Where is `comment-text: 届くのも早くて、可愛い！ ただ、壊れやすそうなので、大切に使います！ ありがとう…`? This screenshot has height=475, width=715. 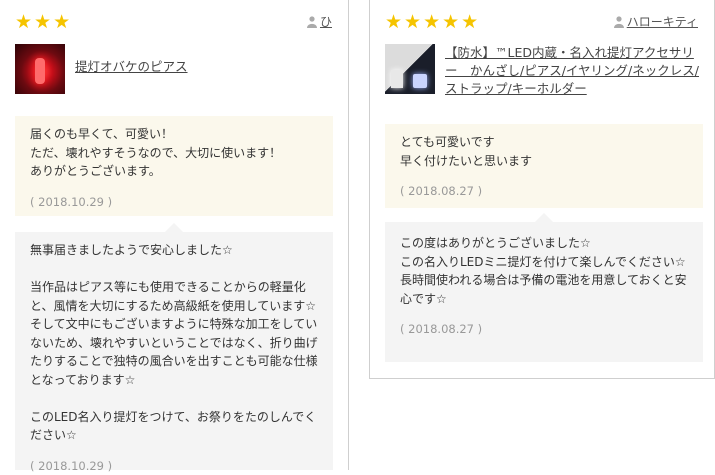 comment-text: 届くのも早くて、可愛い！ ただ、壊れやすそうなので、大切に使います！ ありがとう… is located at coordinates (174, 153).